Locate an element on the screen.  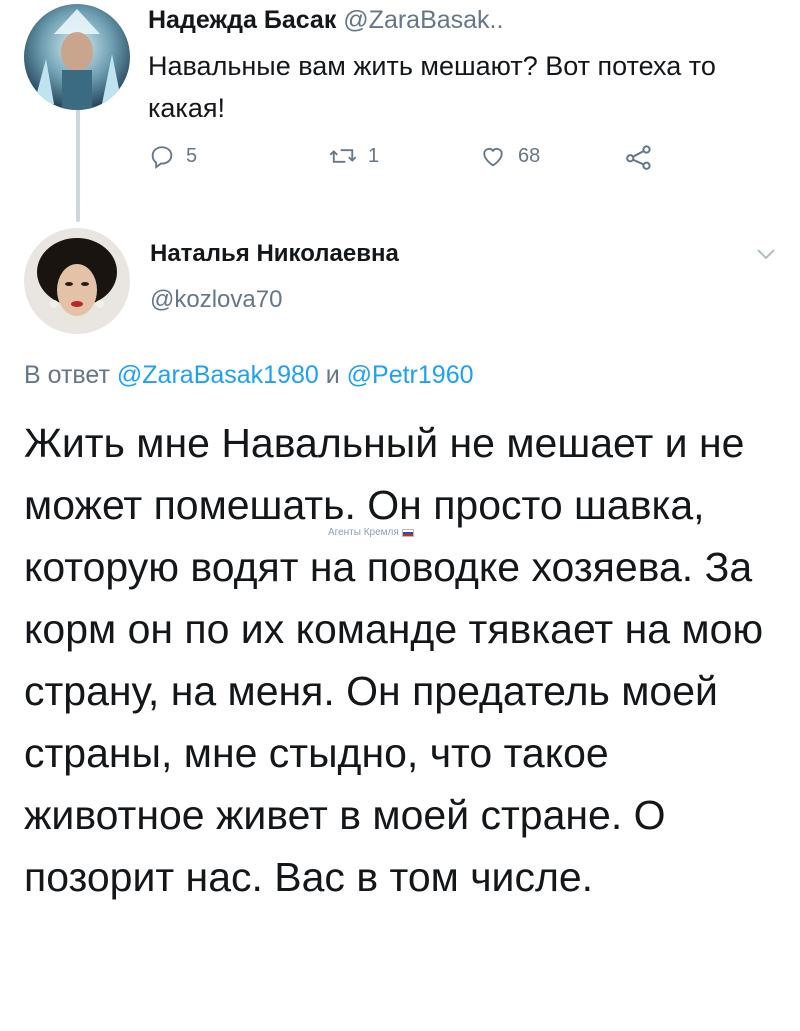
tweet2-author-name: Наталья Николаевна is located at coordinates (274, 254).